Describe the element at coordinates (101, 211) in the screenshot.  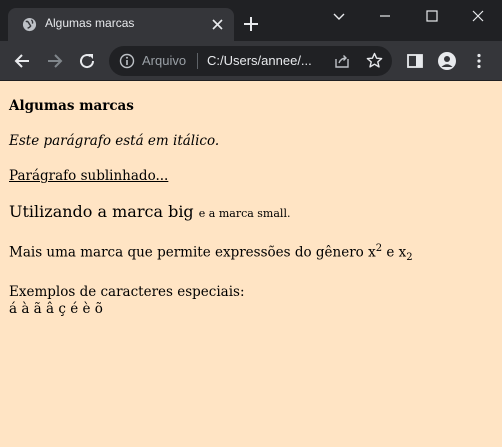
I see `big-text: Utilizando a marca big` at that location.